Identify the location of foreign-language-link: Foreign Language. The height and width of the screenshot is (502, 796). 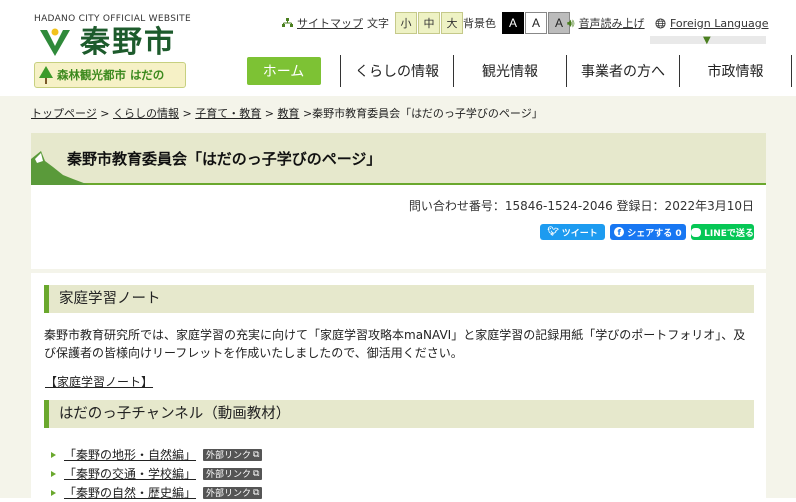
(719, 23).